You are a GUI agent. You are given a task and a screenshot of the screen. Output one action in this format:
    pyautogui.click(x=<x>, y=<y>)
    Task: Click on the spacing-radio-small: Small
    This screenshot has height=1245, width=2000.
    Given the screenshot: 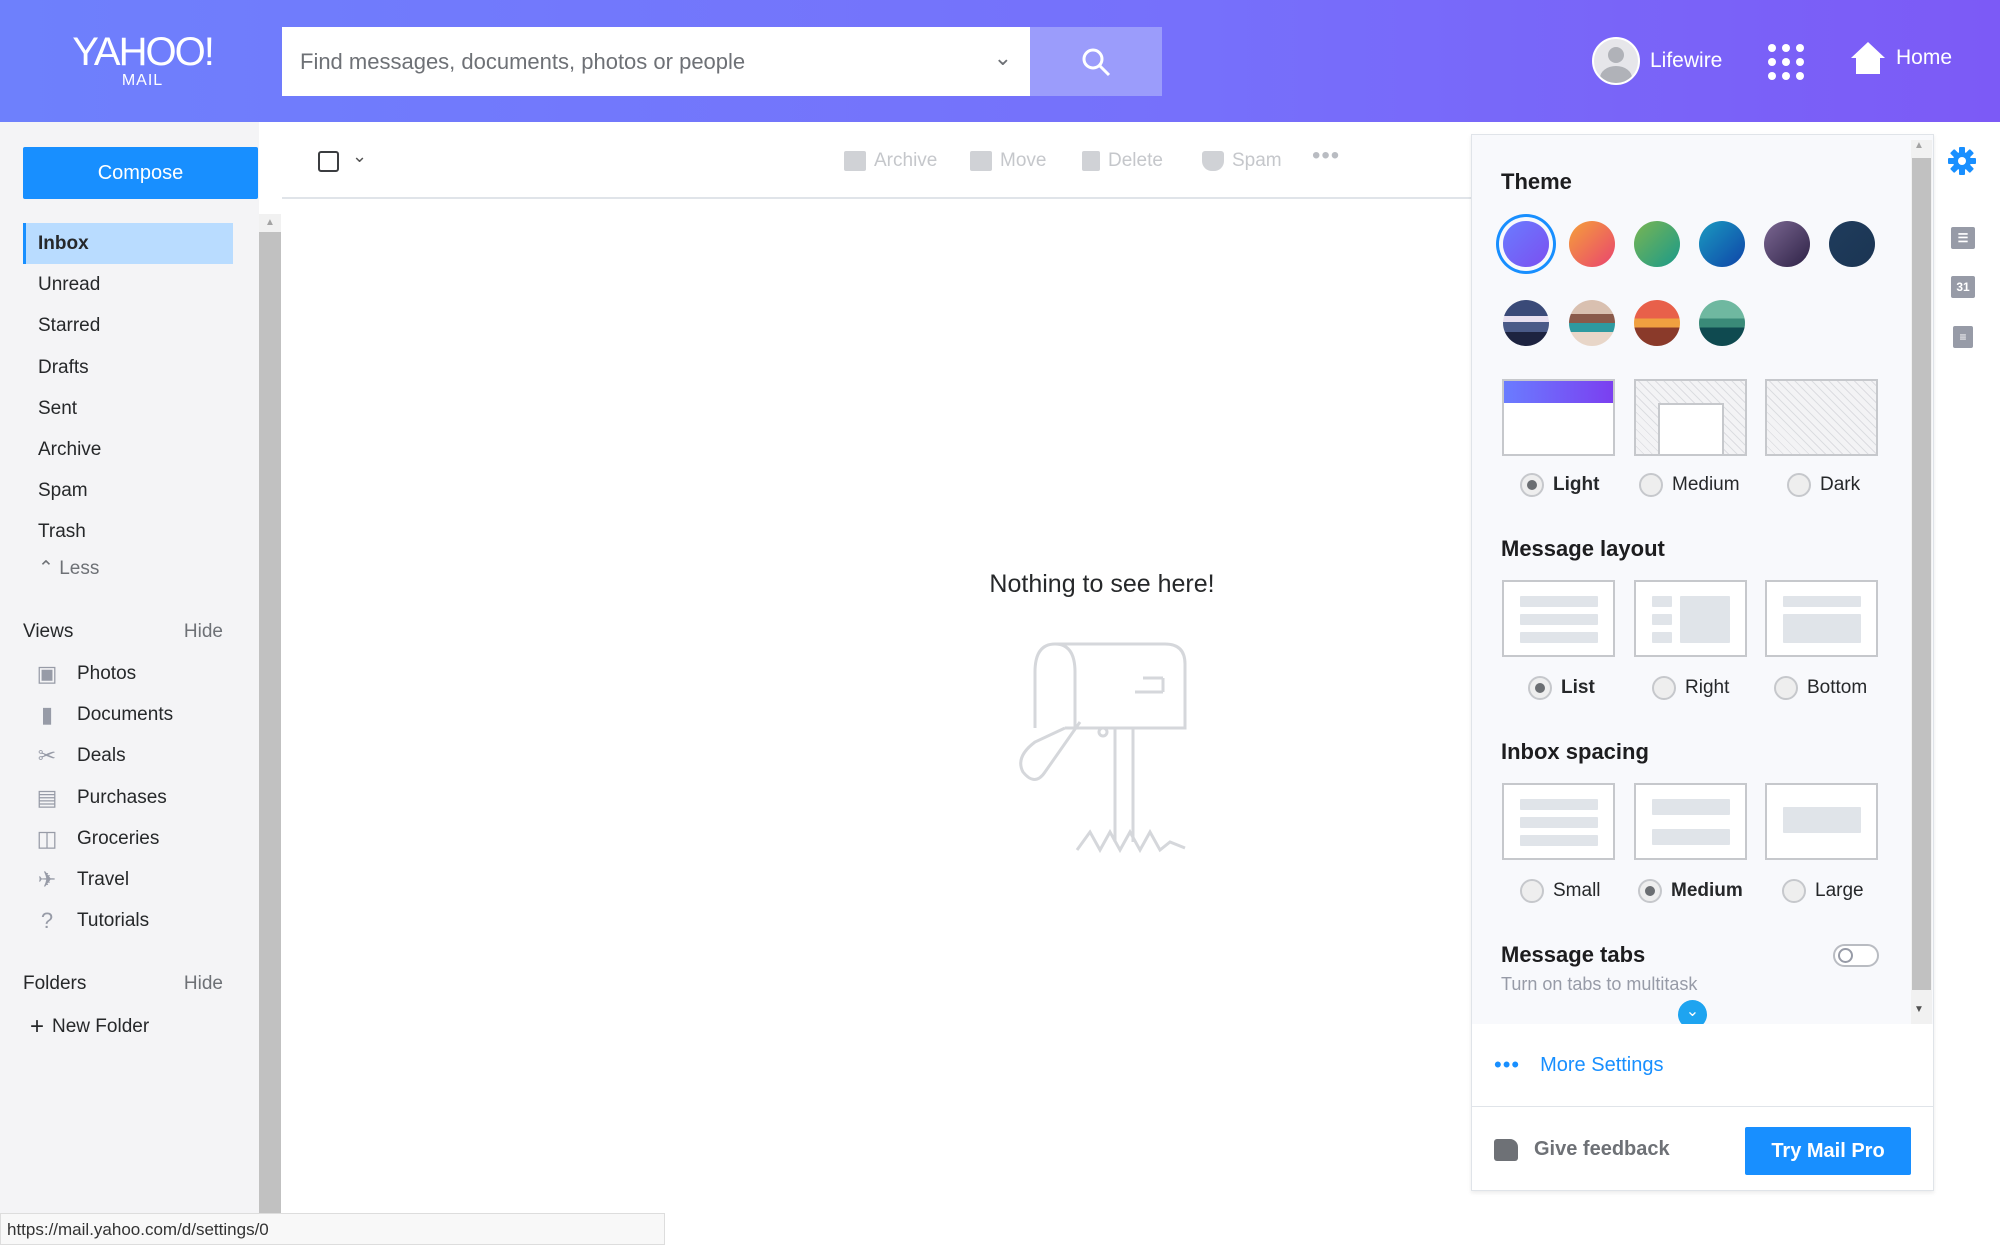 What is the action you would take?
    pyautogui.click(x=1560, y=891)
    